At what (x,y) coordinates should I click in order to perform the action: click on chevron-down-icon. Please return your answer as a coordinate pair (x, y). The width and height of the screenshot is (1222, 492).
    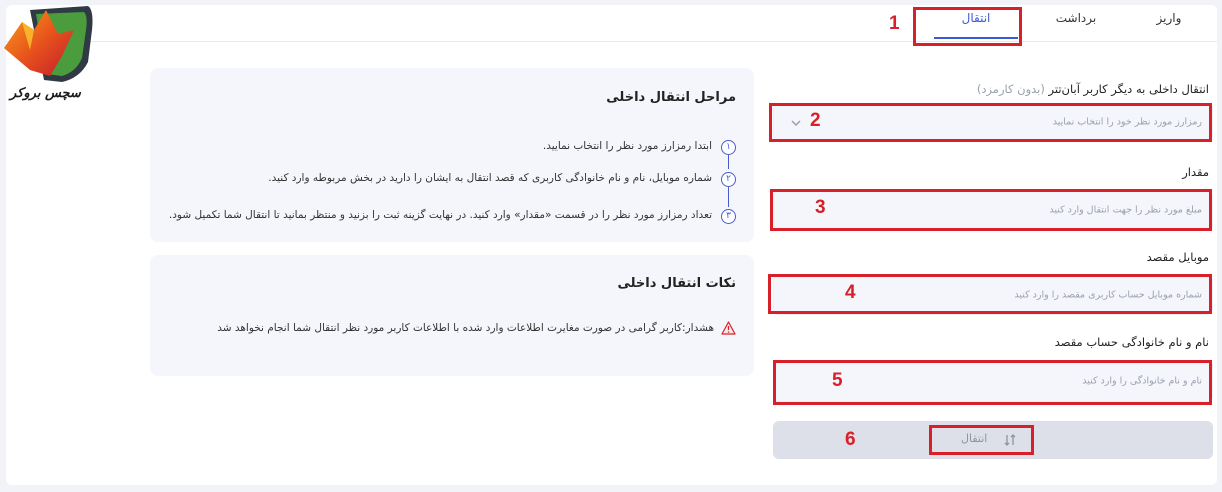
    Looking at the image, I should click on (796, 123).